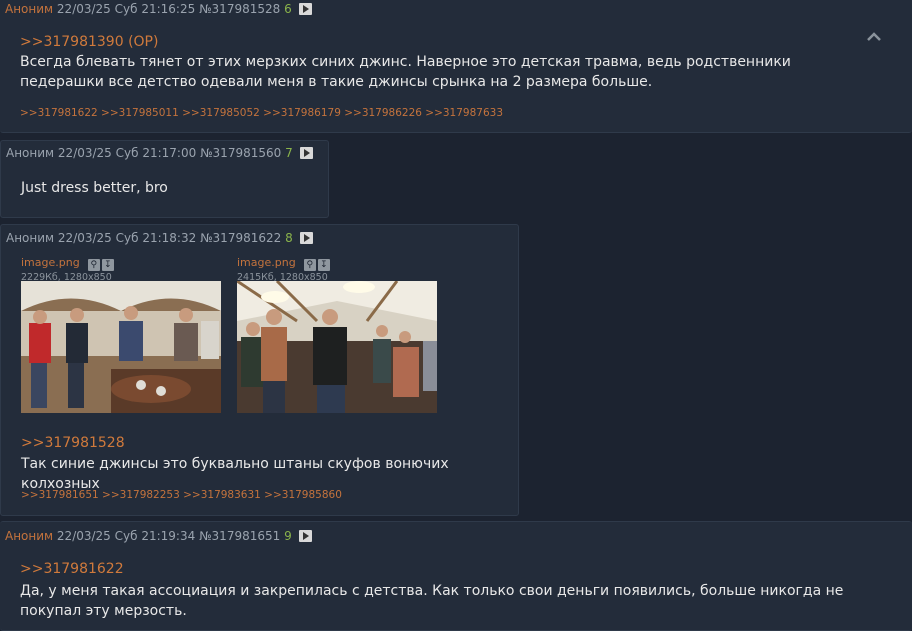  Describe the element at coordinates (72, 569) in the screenshot. I see `reply-link: >>317981622` at that location.